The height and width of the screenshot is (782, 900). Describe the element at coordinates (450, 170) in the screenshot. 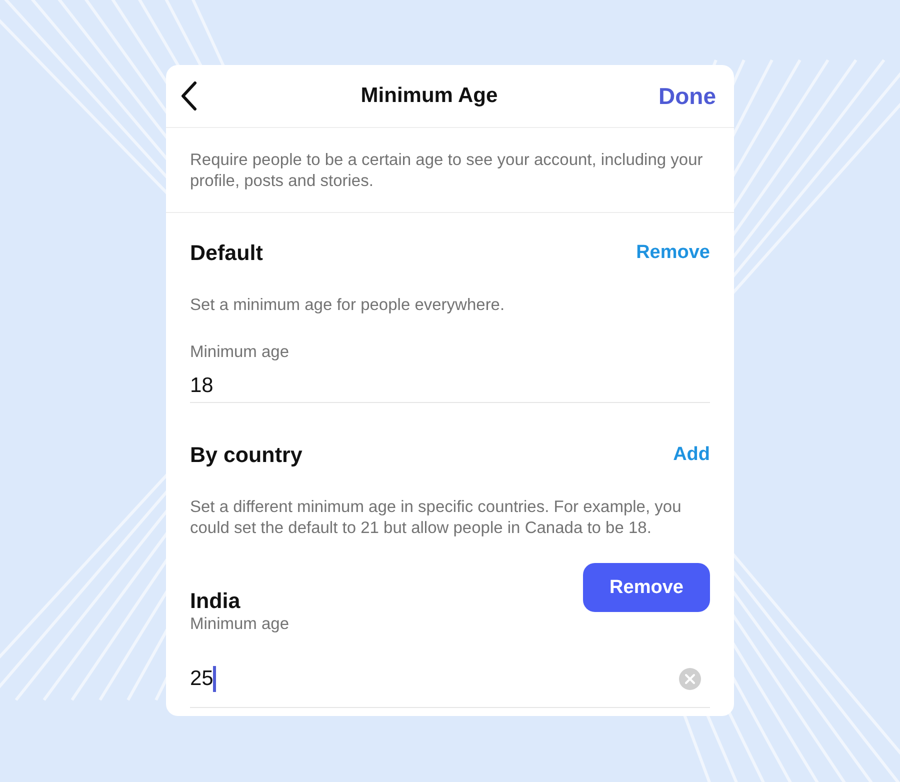

I see `intro-text: Require people to be a certain age to see your account, including your profile, posts and stories.` at that location.